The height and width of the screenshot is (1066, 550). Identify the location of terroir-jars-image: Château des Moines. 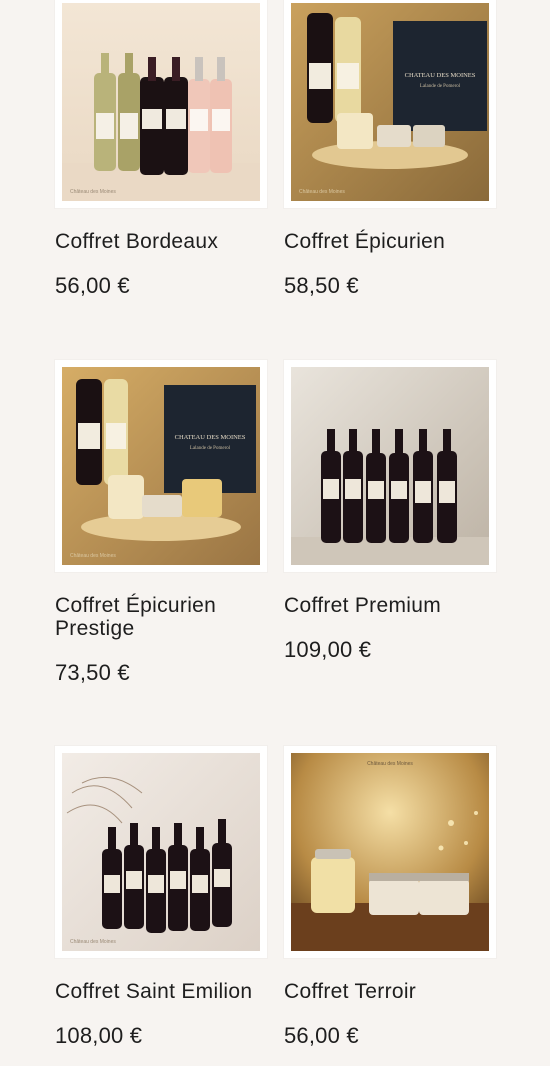
(390, 852).